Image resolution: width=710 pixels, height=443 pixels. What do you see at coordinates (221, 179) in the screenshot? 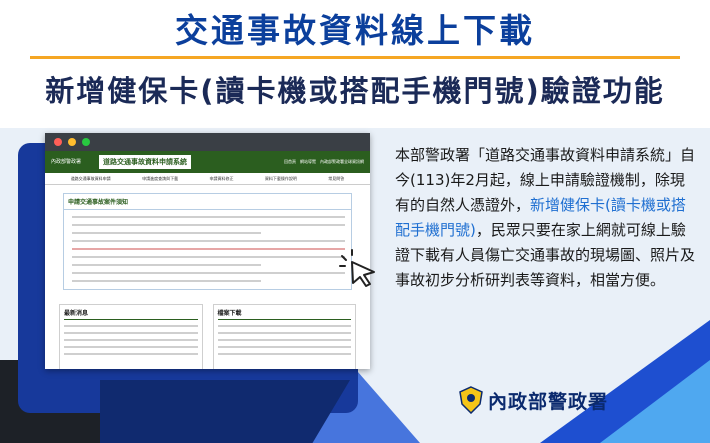
I see `nav-item-modify: 申請資料修正` at bounding box center [221, 179].